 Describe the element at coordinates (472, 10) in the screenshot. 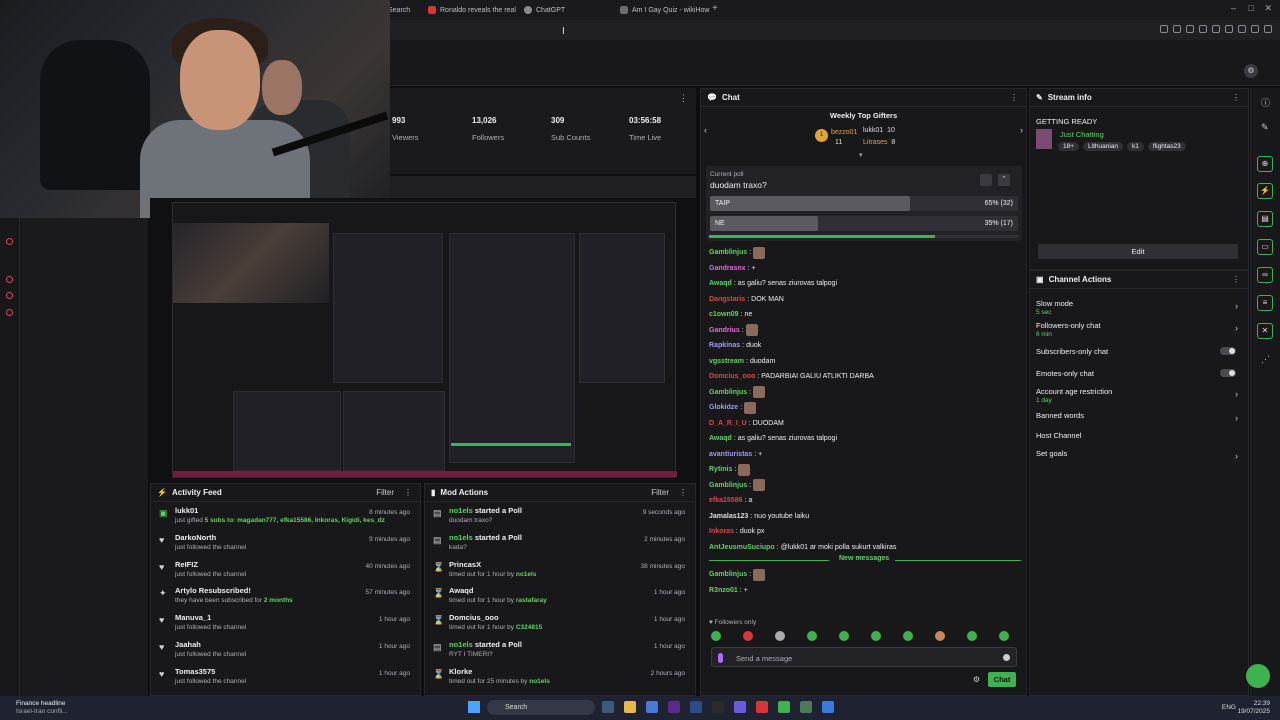

I see `tab-ronaldo: Ronaldo reveals the real` at that location.